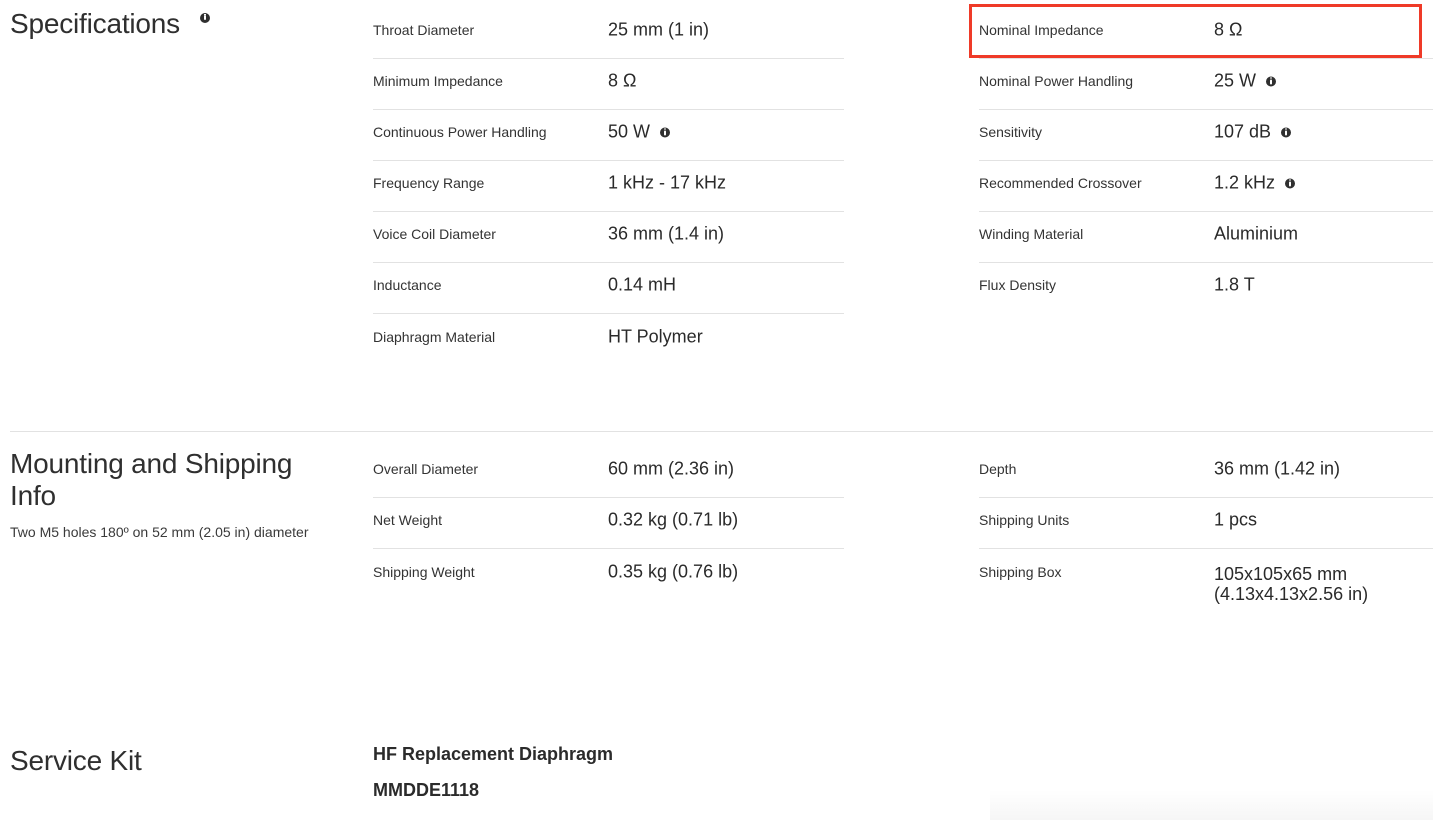  I want to click on spec-value: 105x105x65 mm (4.13x4.13x2.56 in), so click(1291, 584).